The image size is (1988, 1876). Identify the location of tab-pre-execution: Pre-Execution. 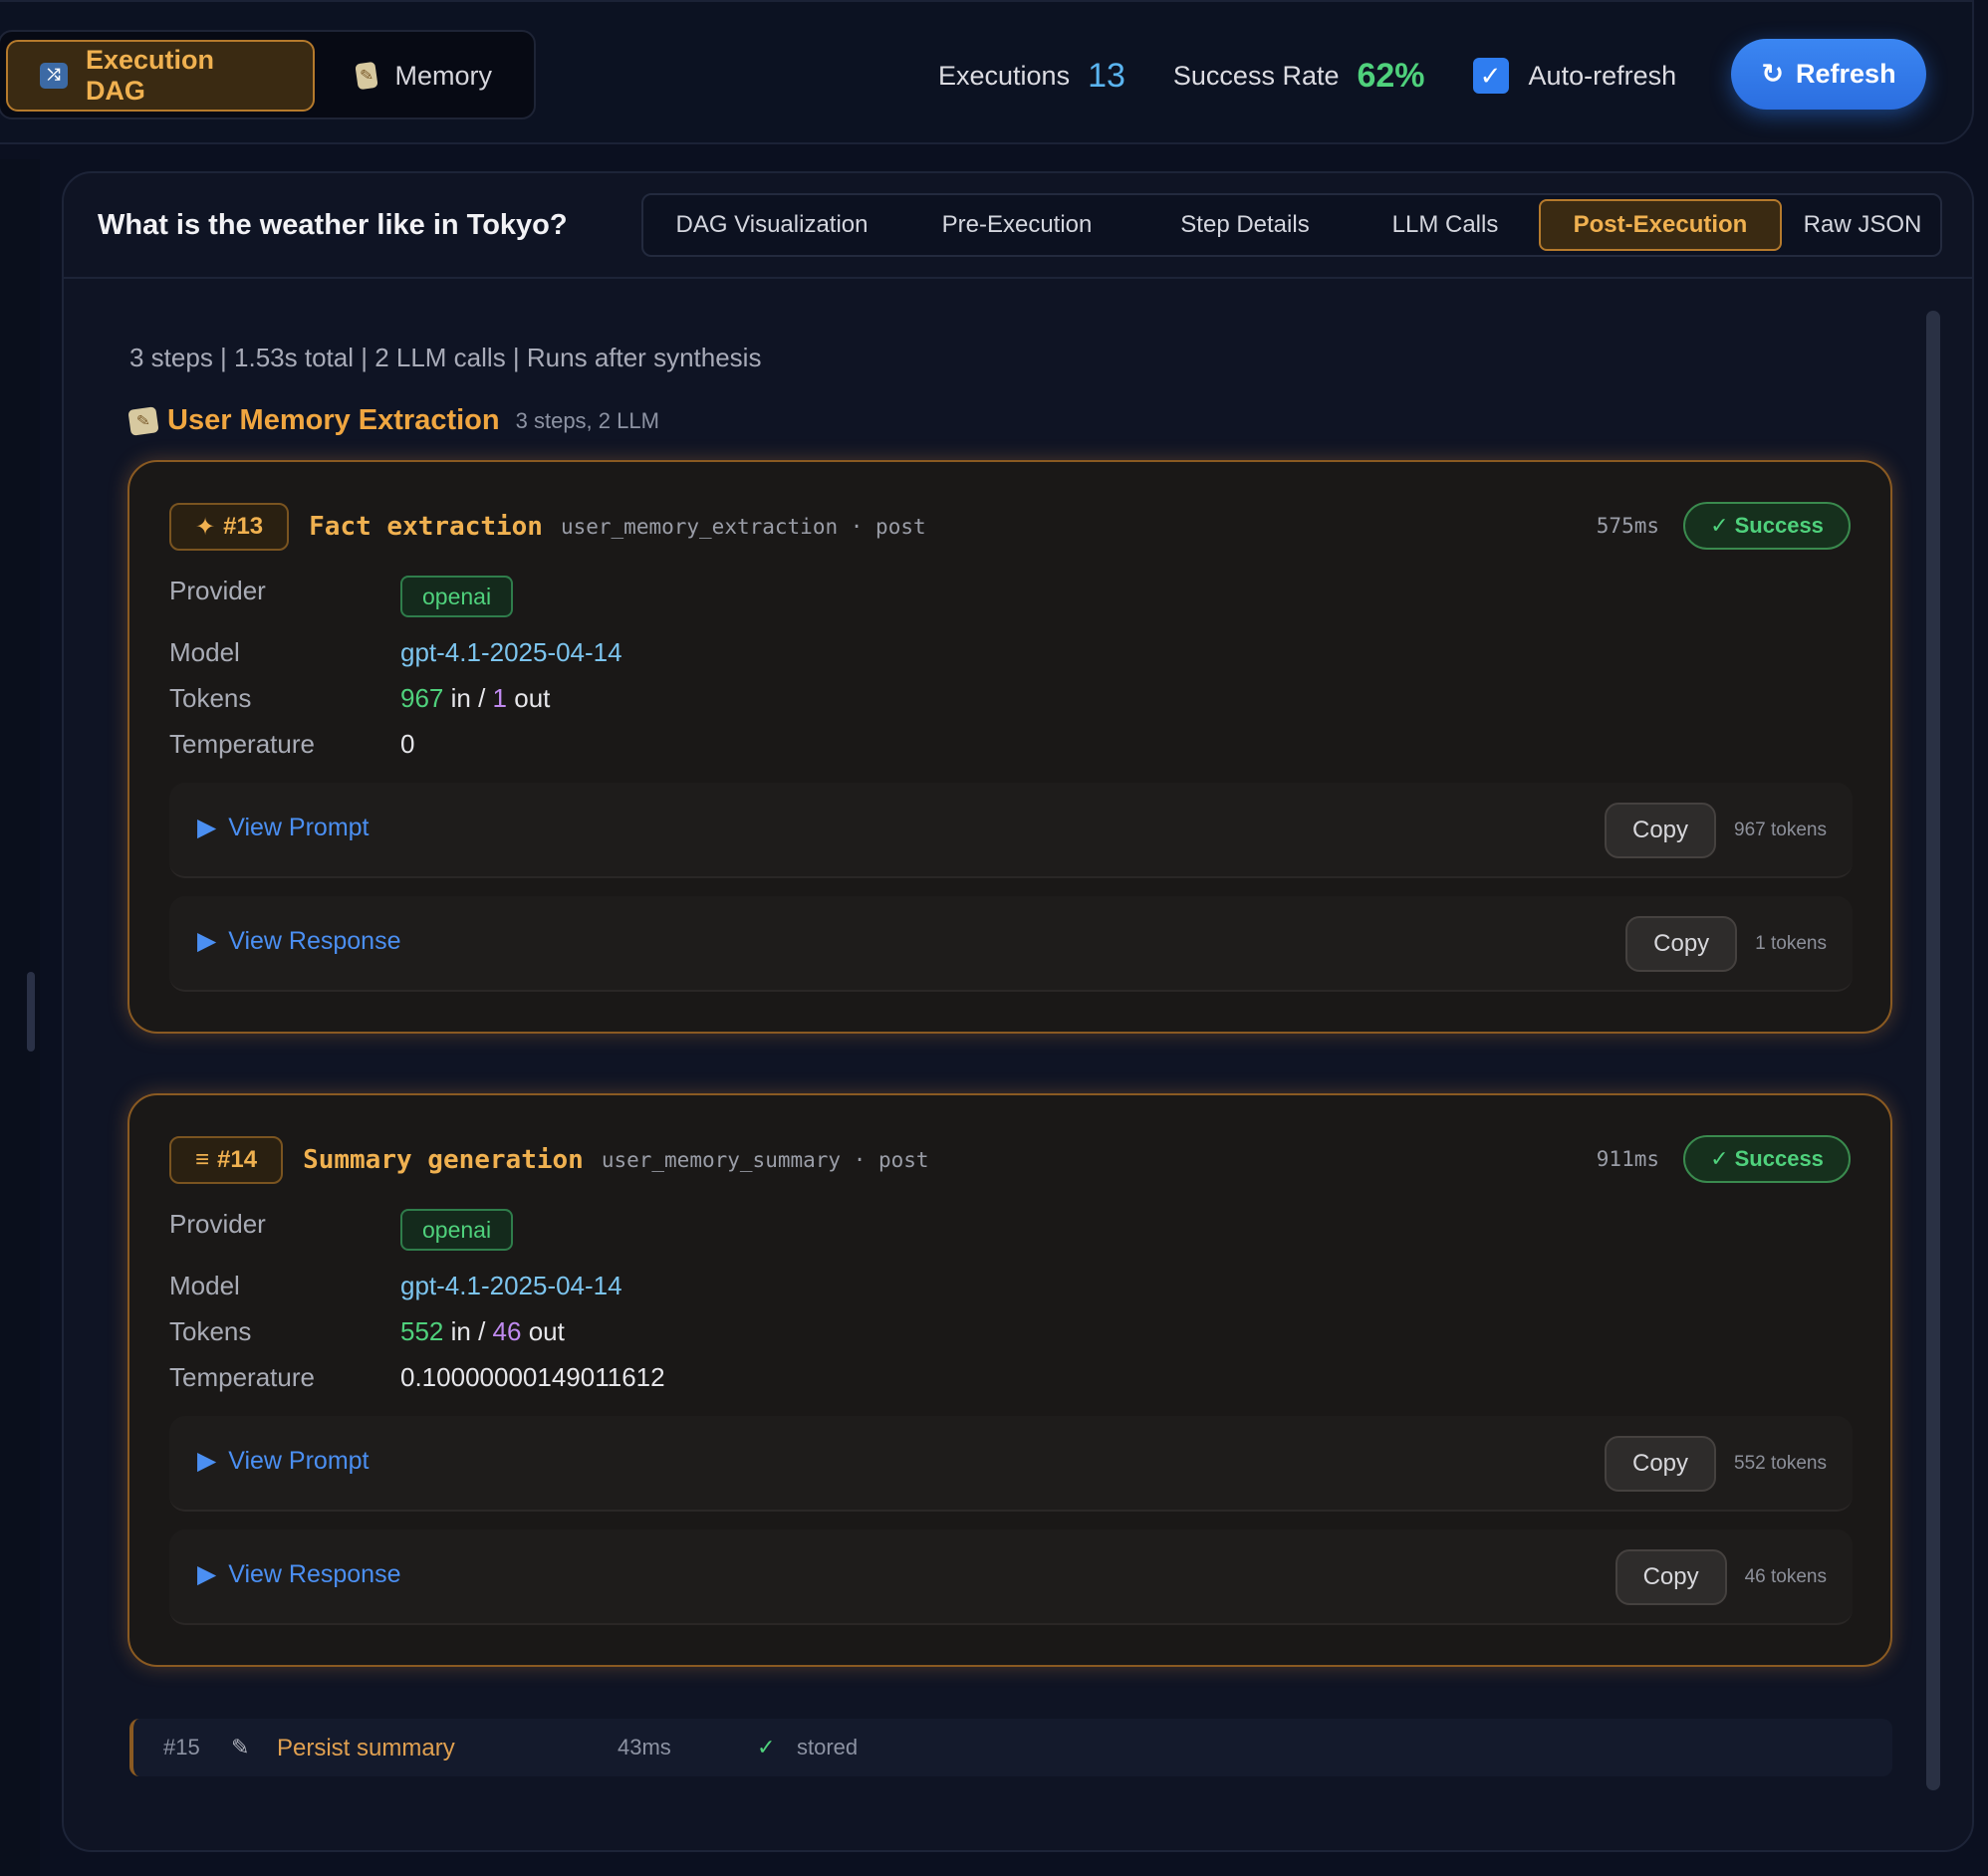
(1017, 225).